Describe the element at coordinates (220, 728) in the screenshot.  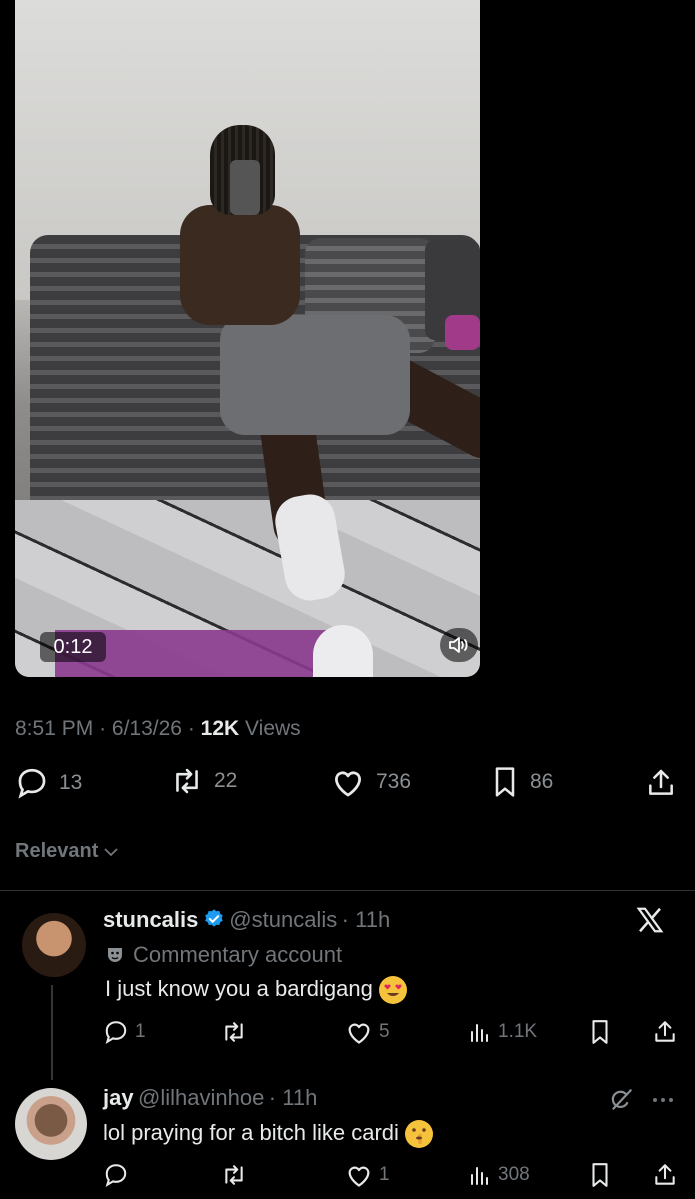
I see `views-count: 12K` at that location.